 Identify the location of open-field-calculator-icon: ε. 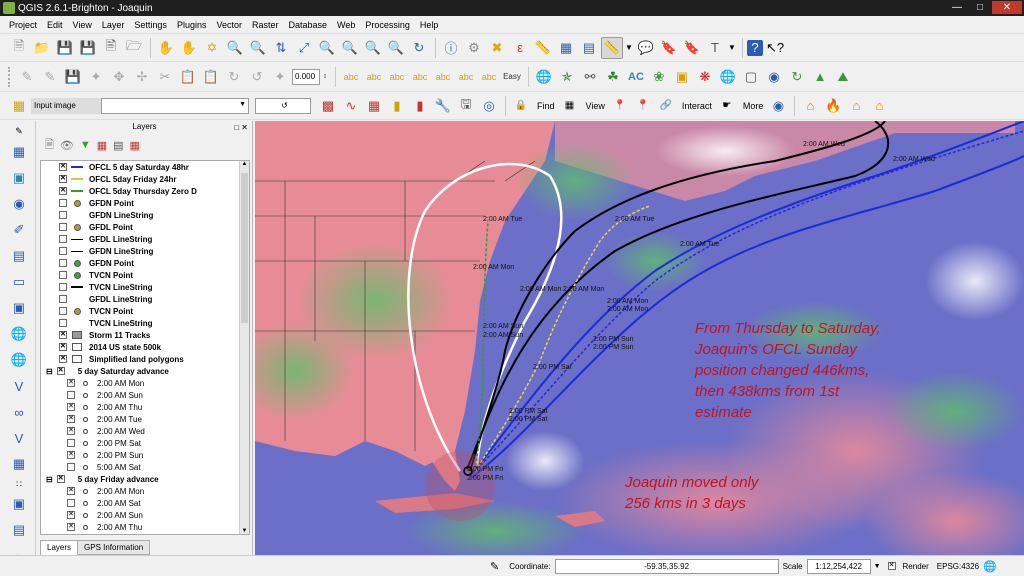
(520, 48).